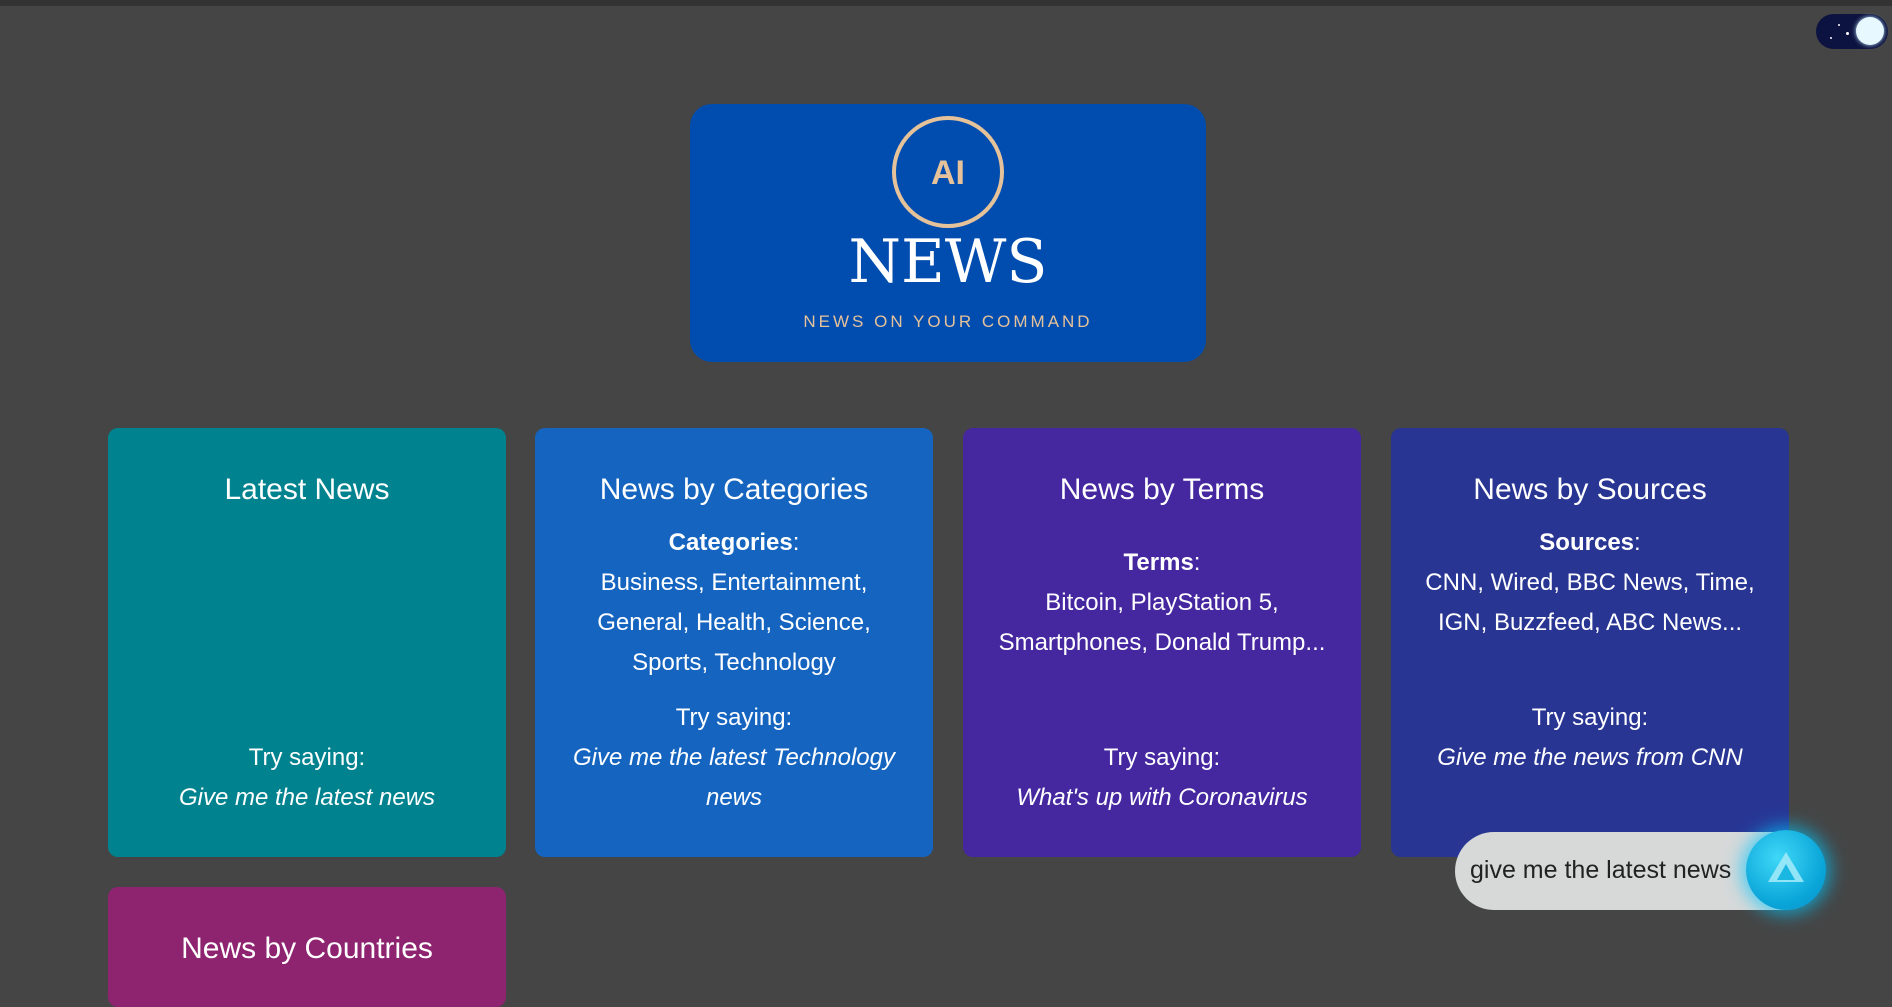 The height and width of the screenshot is (1007, 1892). I want to click on app-logo: AI NEWS NEWS ON YOUR COMMAND, so click(948, 233).